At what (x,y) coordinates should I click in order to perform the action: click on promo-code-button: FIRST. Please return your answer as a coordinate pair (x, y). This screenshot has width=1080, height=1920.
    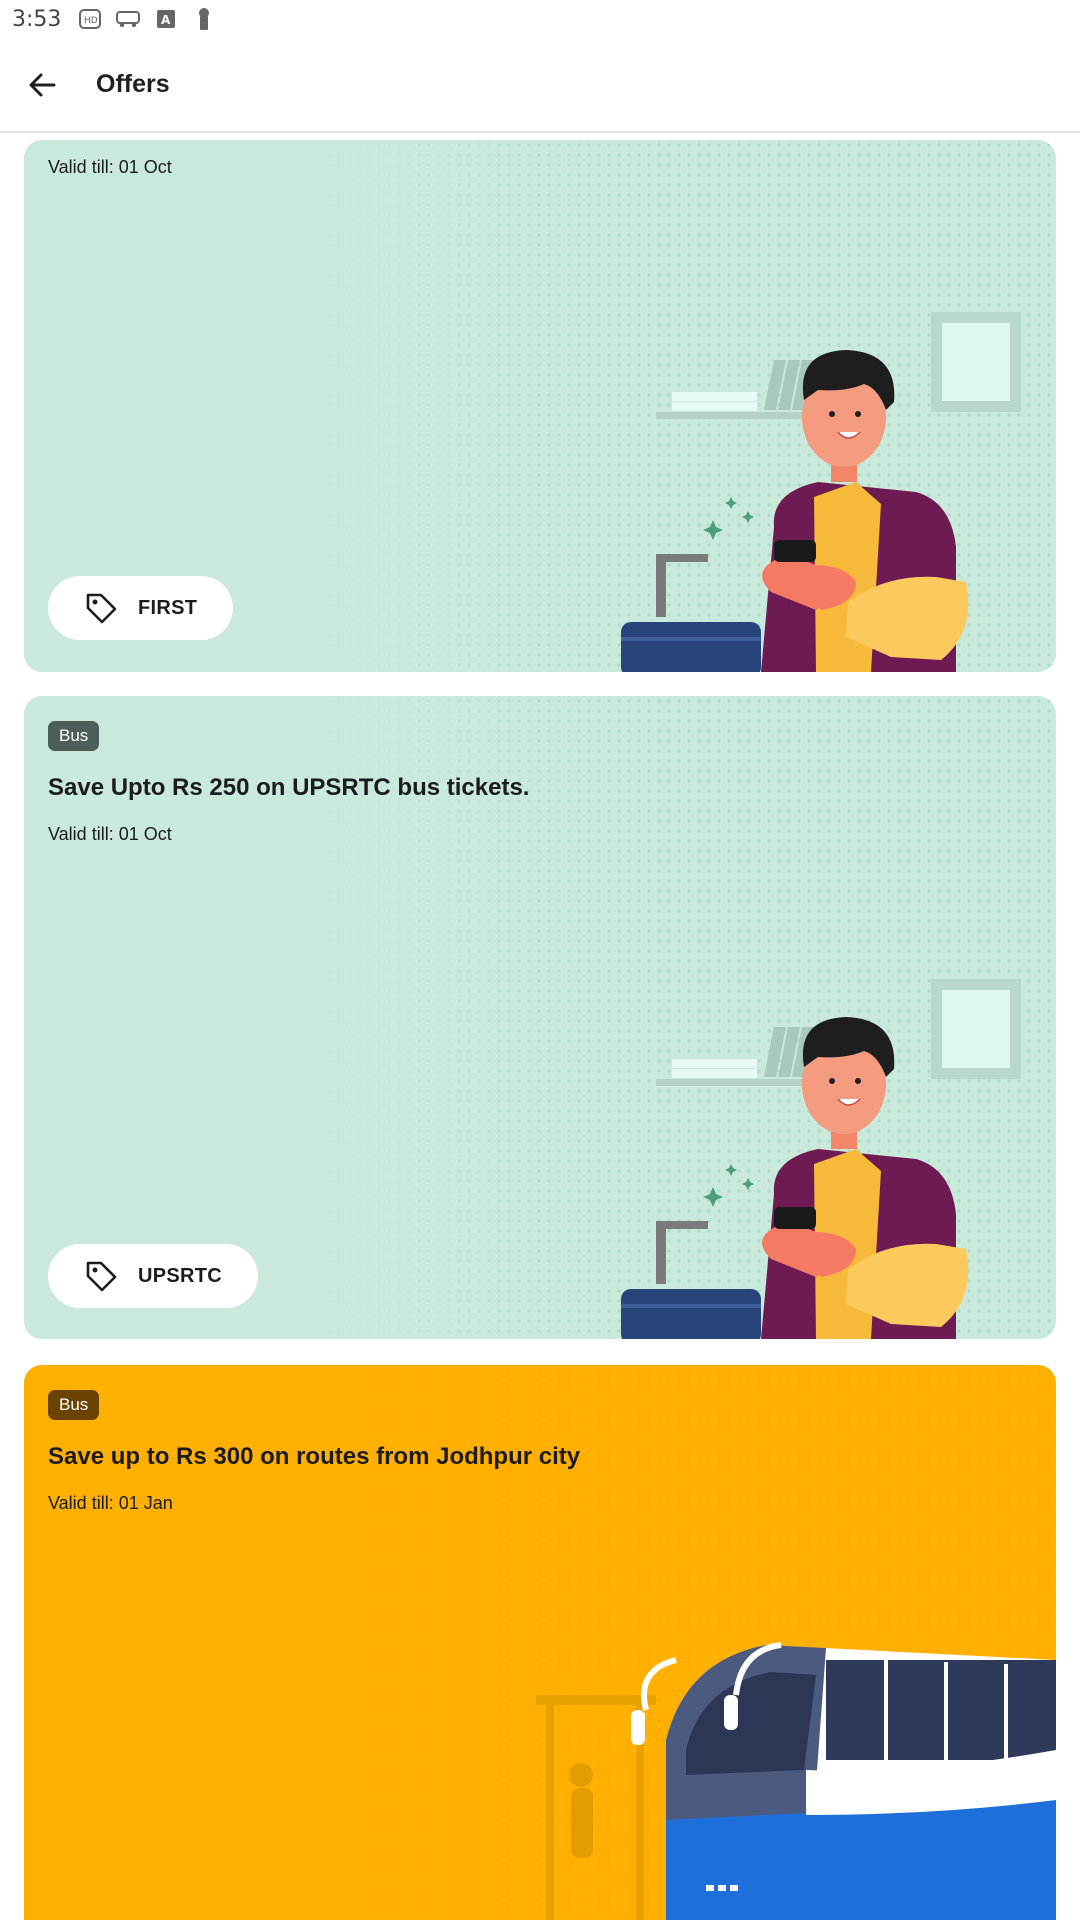
    Looking at the image, I should click on (141, 608).